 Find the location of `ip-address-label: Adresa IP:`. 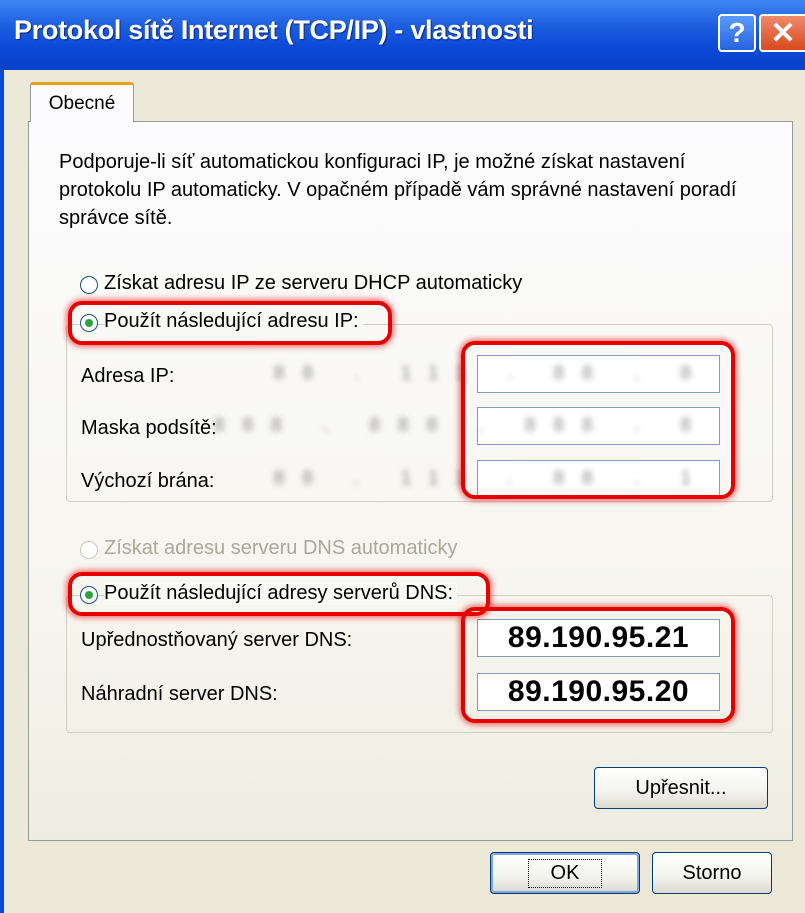

ip-address-label: Adresa IP: is located at coordinates (128, 376).